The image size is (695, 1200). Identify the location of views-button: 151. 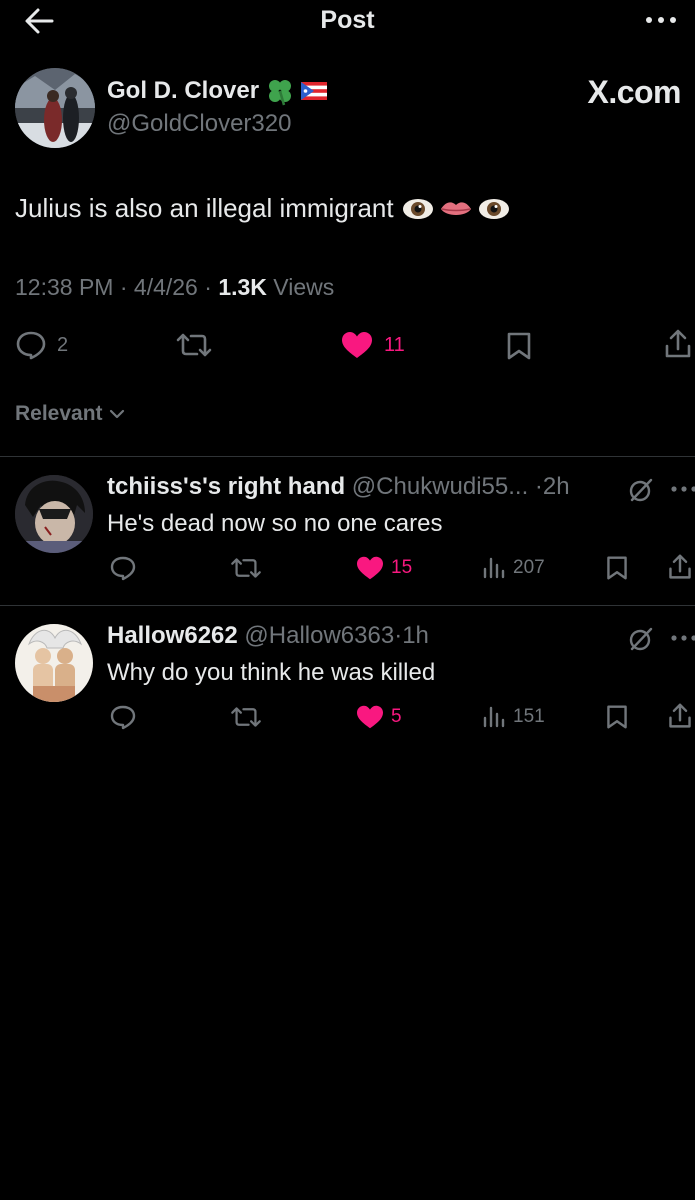
(513, 717).